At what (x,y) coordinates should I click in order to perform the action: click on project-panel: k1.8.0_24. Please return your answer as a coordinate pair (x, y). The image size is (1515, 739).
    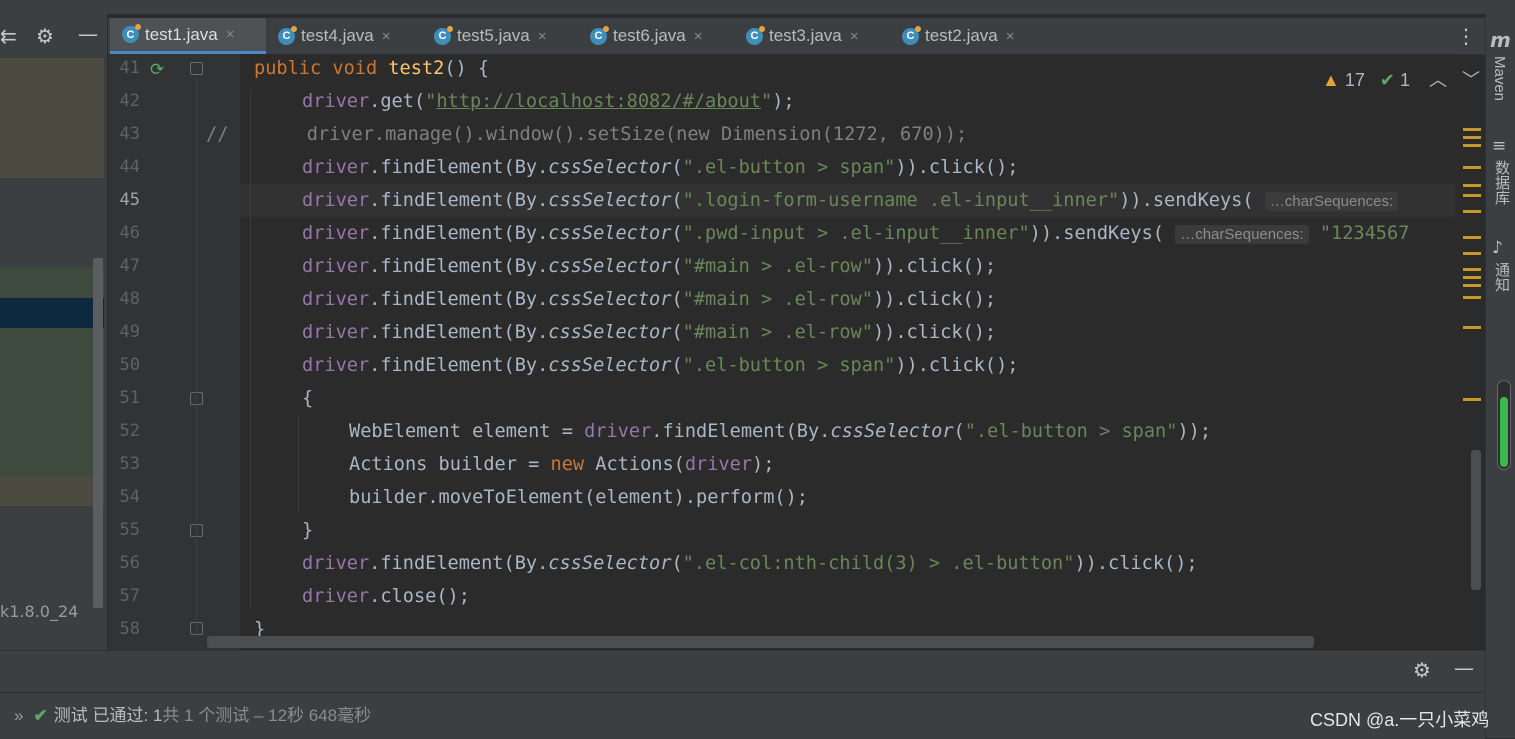
    Looking at the image, I should click on (53, 332).